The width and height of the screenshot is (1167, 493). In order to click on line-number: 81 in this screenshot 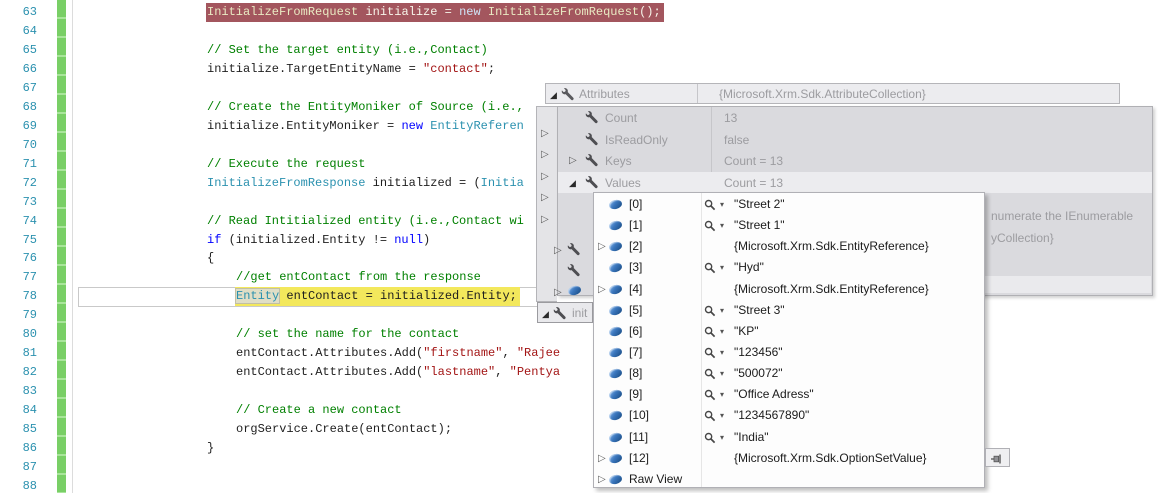, I will do `click(18, 353)`.